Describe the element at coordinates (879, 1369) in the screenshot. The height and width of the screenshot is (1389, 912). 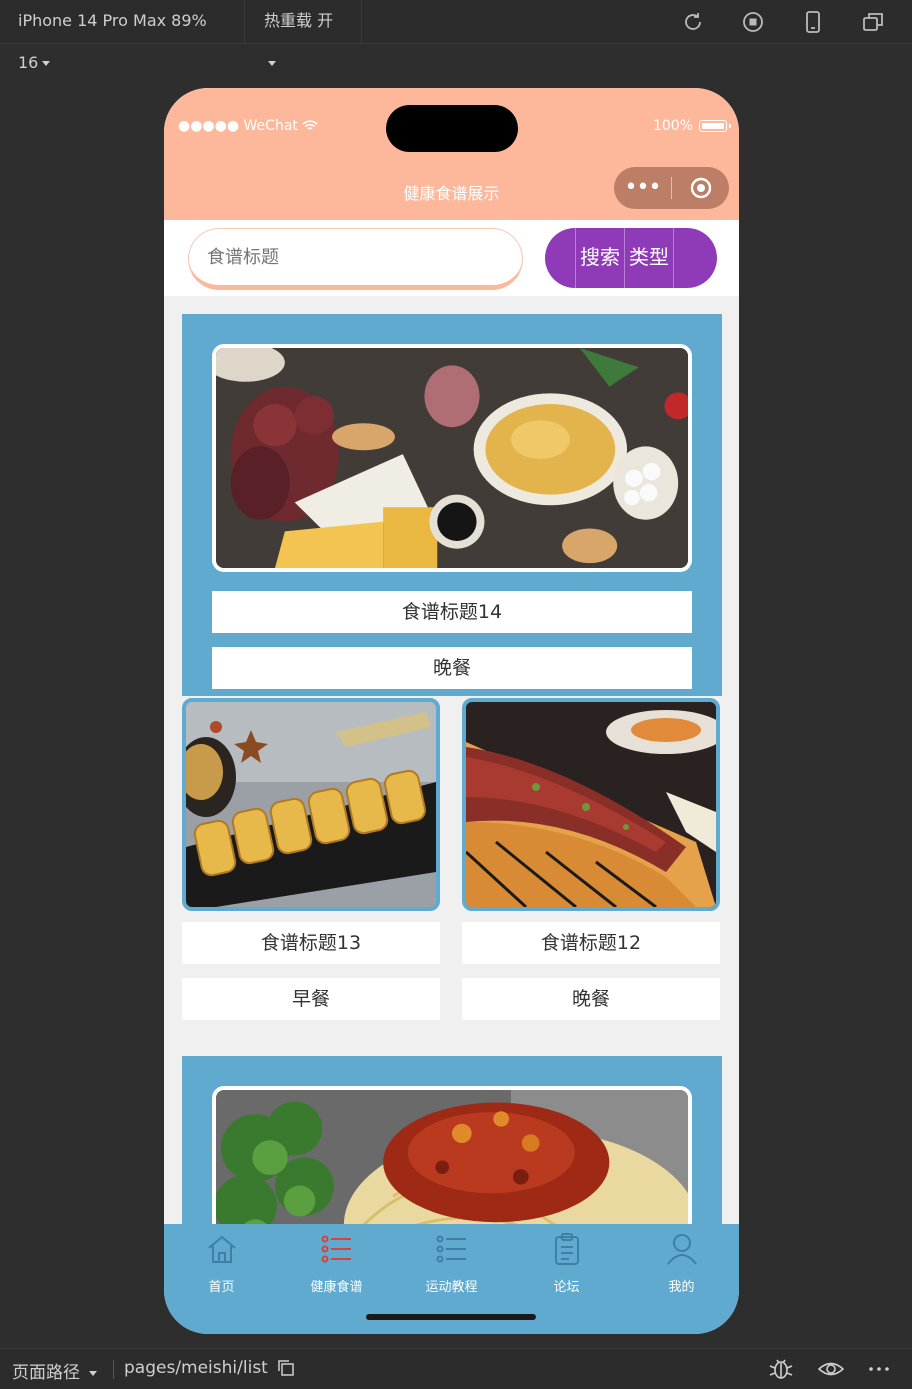
I see `more-icon` at that location.